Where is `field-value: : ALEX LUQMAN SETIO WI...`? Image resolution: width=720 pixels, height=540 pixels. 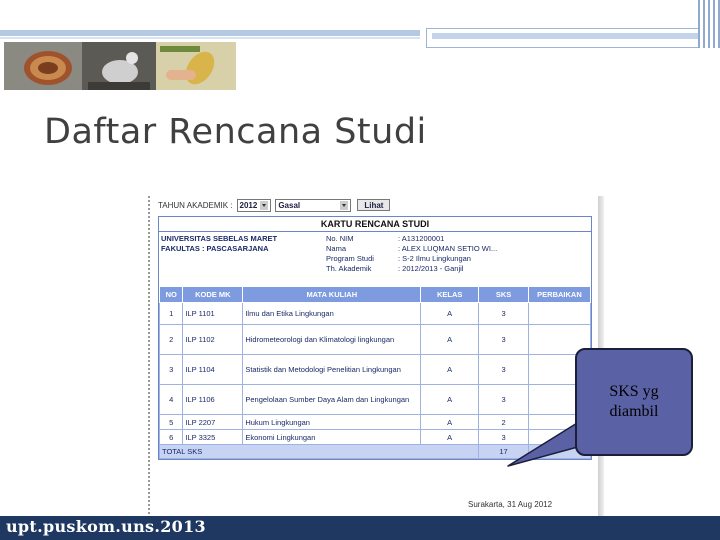 field-value: : ALEX LUQMAN SETIO WI... is located at coordinates (448, 248).